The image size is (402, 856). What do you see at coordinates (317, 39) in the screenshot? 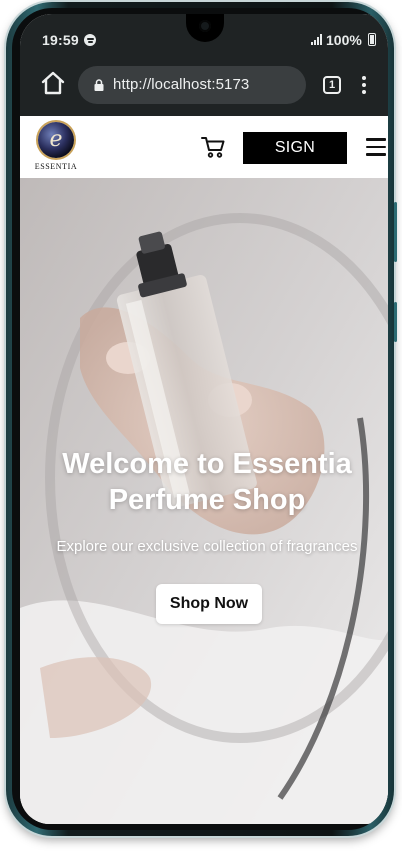
I see `signal-icon` at bounding box center [317, 39].